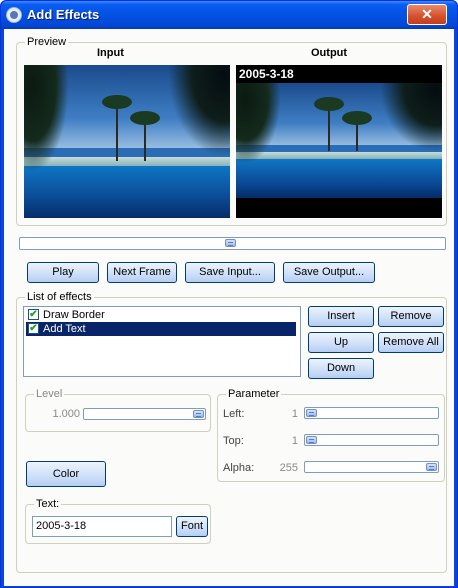 This screenshot has height=588, width=458. I want to click on output-overlay-text: 2005-3-18, so click(266, 74).